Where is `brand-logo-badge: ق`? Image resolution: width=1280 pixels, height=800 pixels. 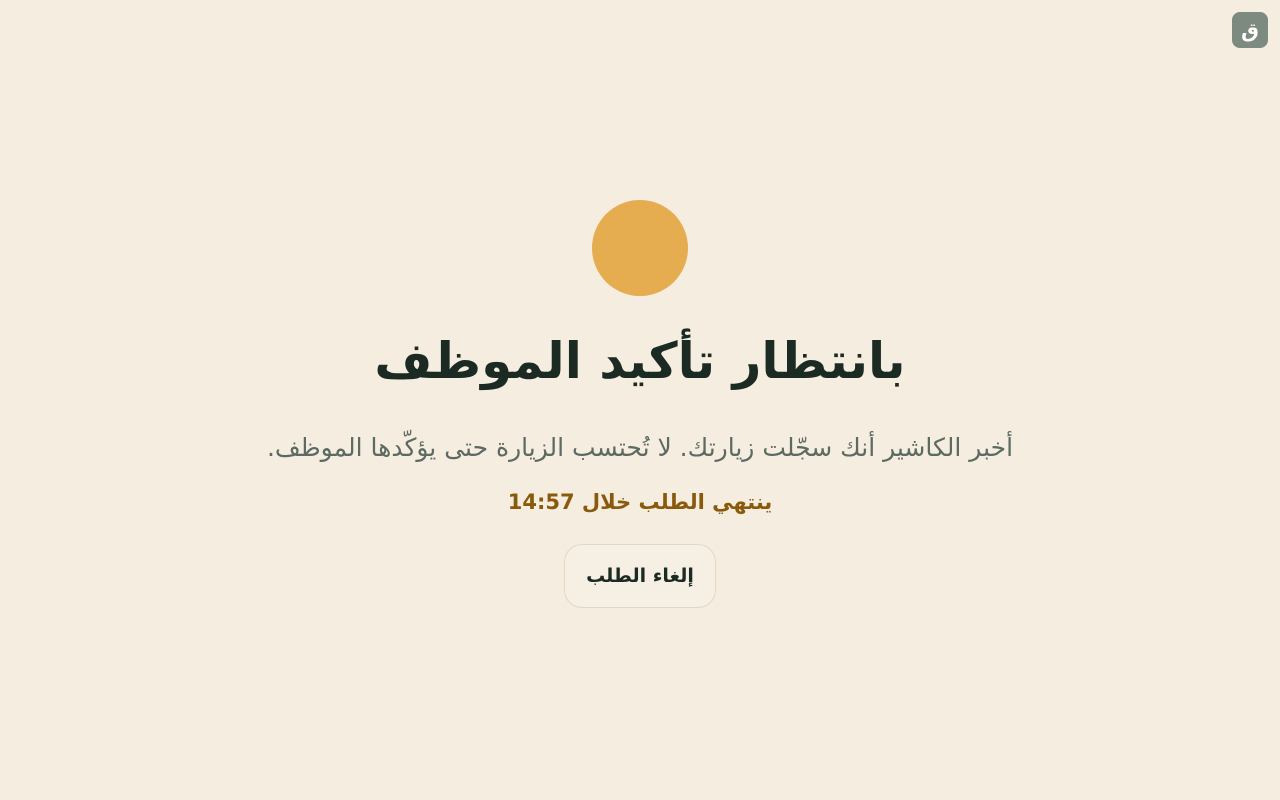
brand-logo-badge: ق is located at coordinates (1250, 30).